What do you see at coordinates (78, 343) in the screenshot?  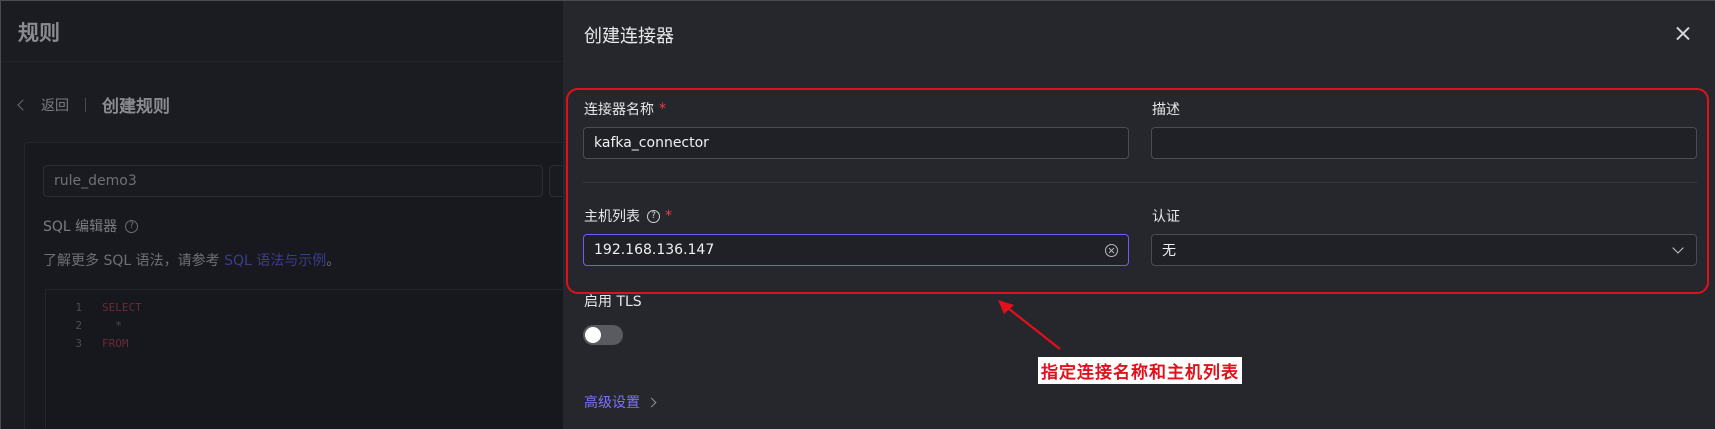 I see `line-number: 3` at bounding box center [78, 343].